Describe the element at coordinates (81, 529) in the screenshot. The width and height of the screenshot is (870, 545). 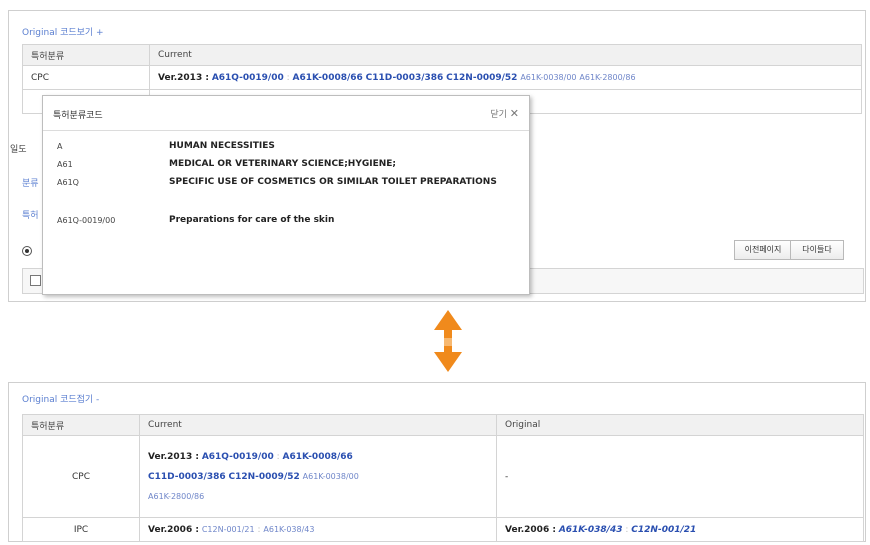
I see `row-type-ipc: IPC` at that location.